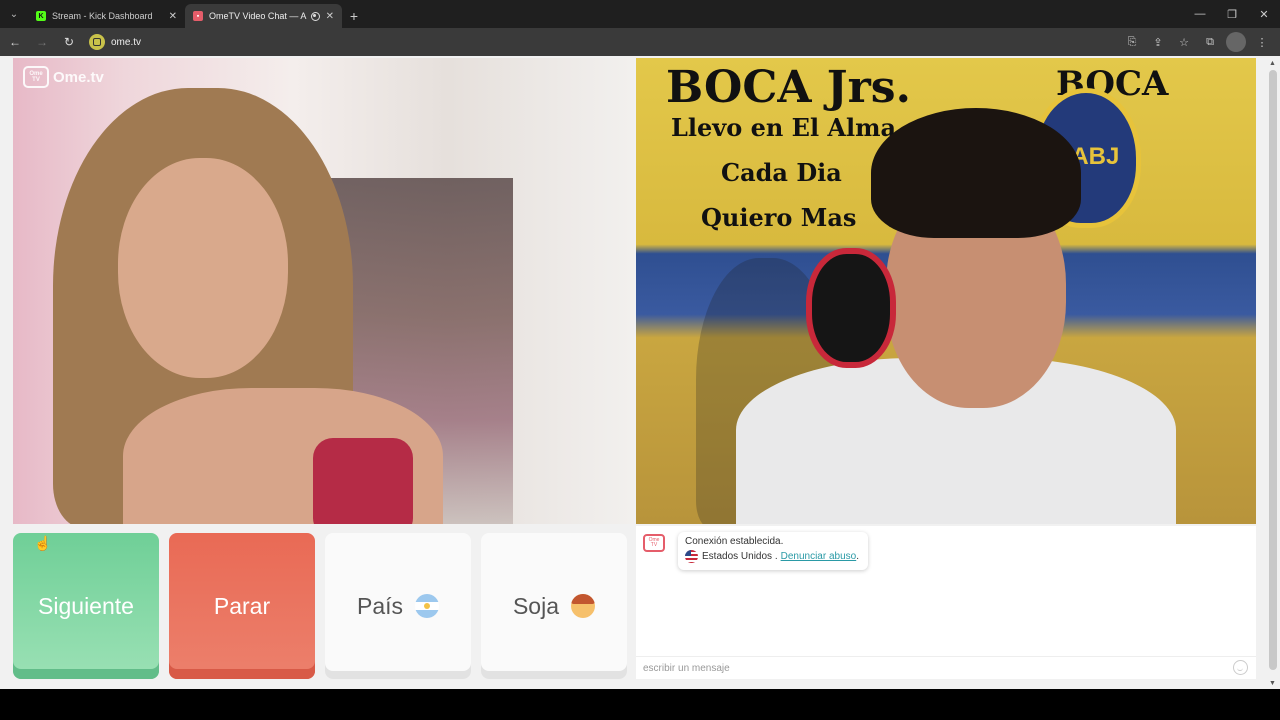  I want to click on forward-icon: →, so click(42, 42).